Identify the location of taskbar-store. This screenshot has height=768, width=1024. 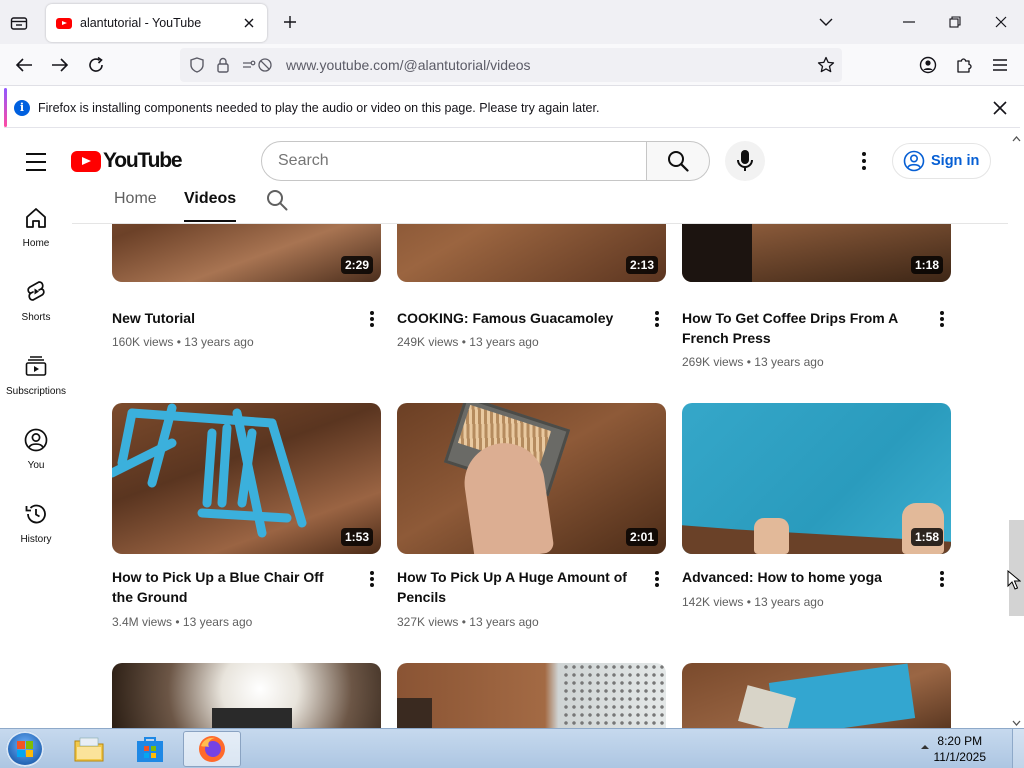
(150, 749).